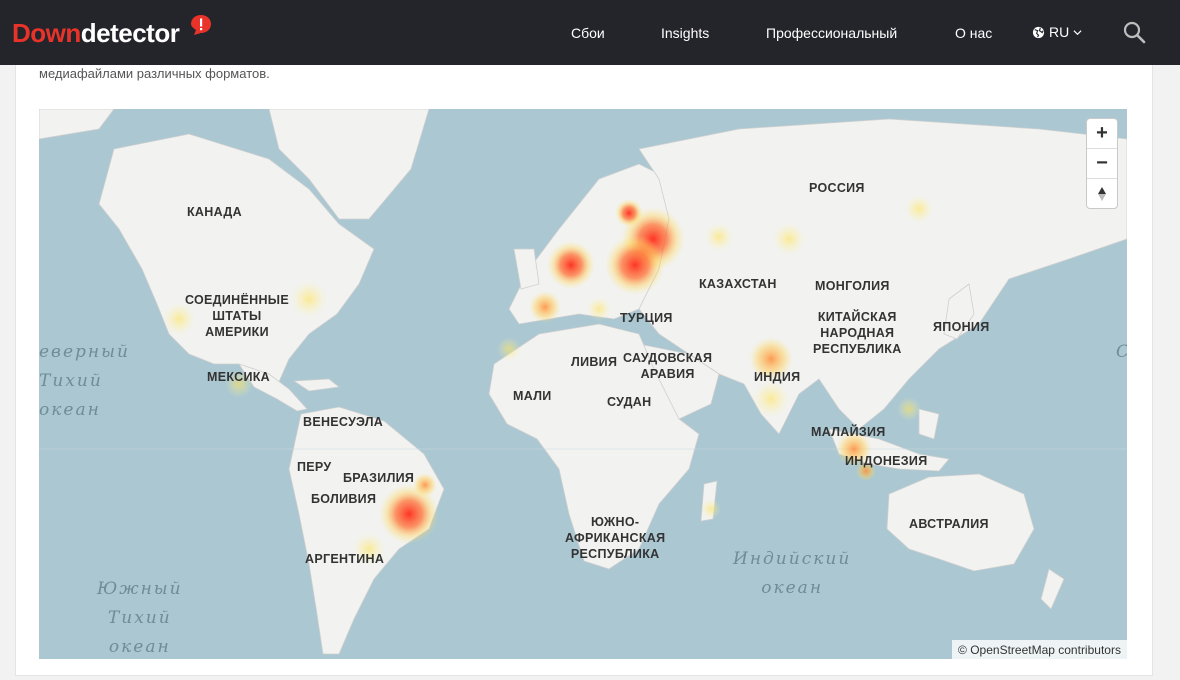  I want to click on country-label: САУДОВСКАЯ АРАВИЯ, so click(668, 366).